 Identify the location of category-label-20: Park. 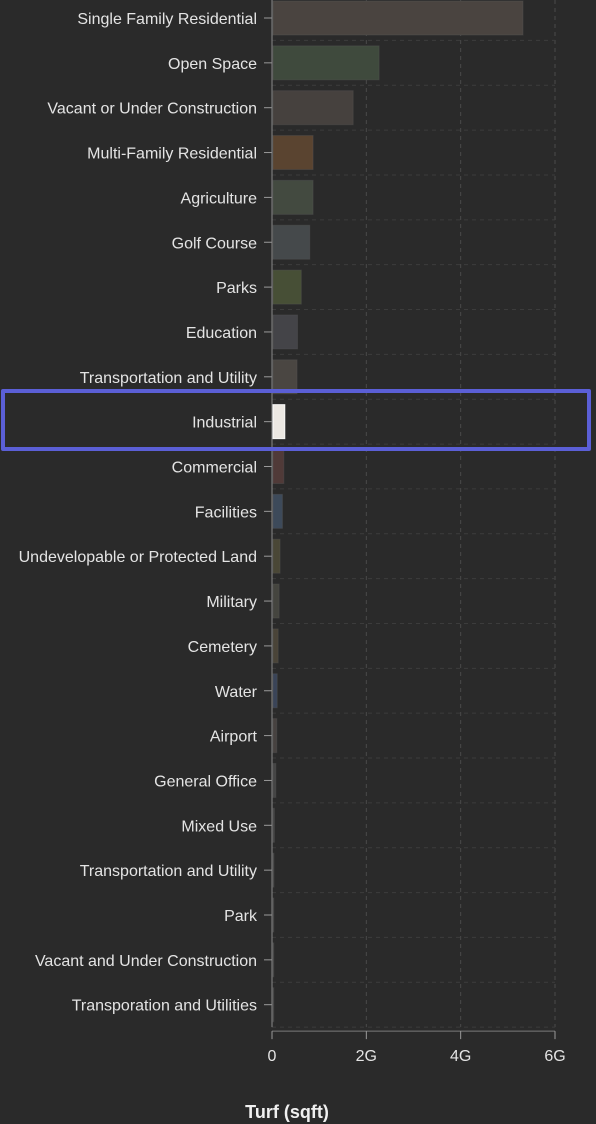
(241, 916).